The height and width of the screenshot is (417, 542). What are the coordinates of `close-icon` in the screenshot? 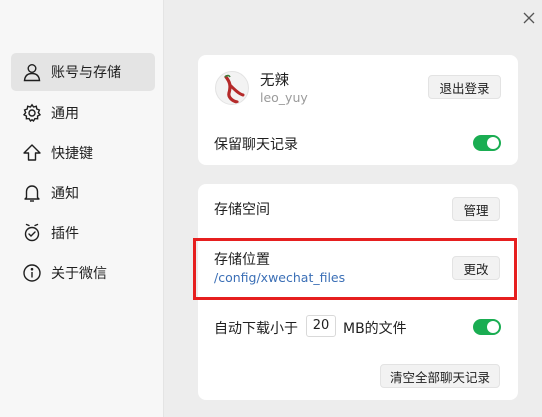 It's located at (529, 18).